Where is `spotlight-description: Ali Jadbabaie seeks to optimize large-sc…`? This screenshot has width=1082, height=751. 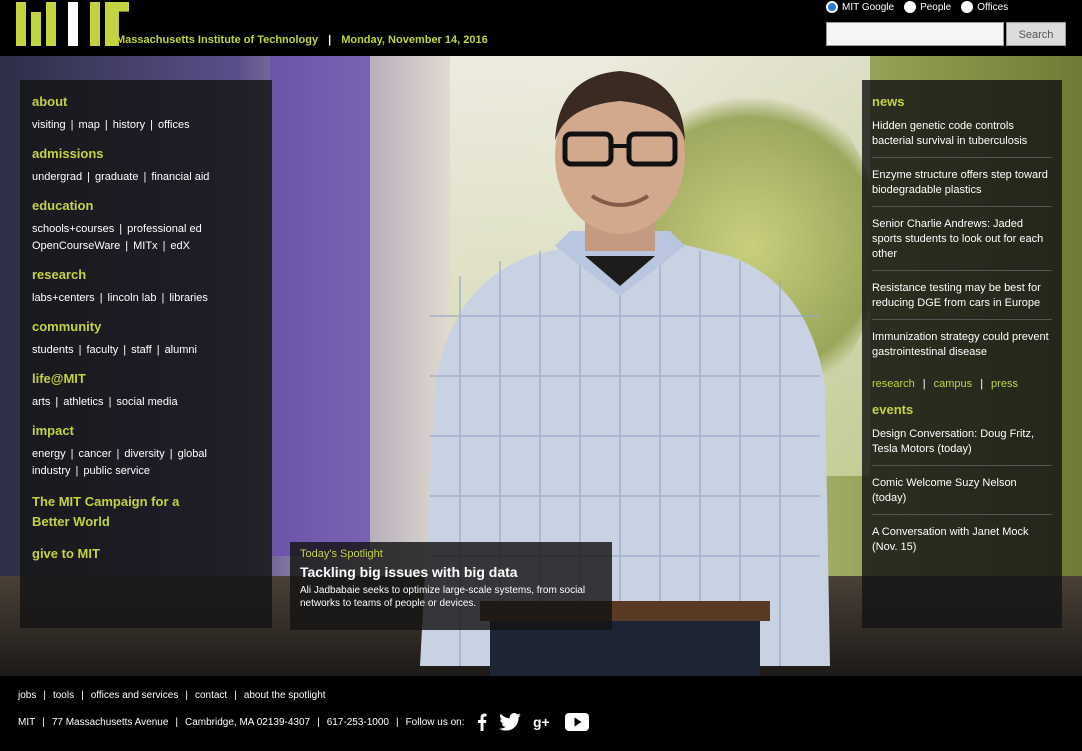
spotlight-description: Ali Jadbabaie seeks to optimize large-sc… is located at coordinates (443, 597).